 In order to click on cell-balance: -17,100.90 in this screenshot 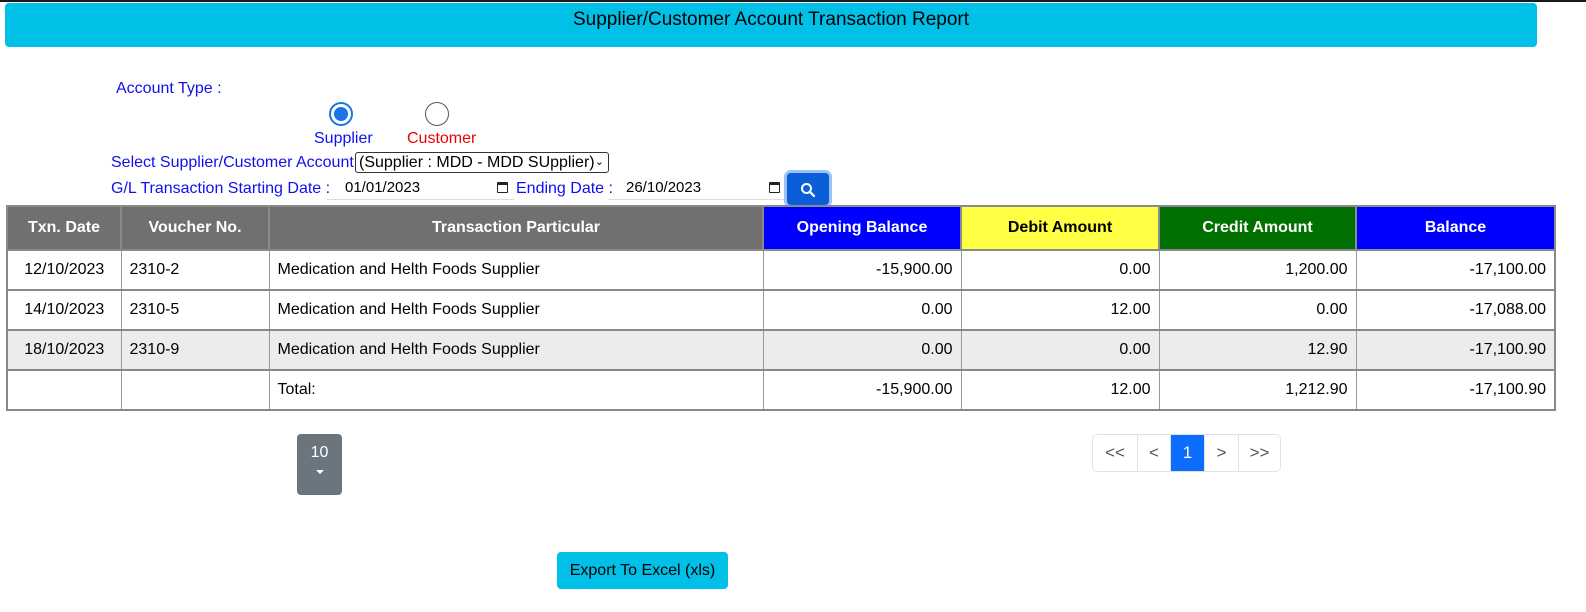, I will do `click(1455, 350)`.